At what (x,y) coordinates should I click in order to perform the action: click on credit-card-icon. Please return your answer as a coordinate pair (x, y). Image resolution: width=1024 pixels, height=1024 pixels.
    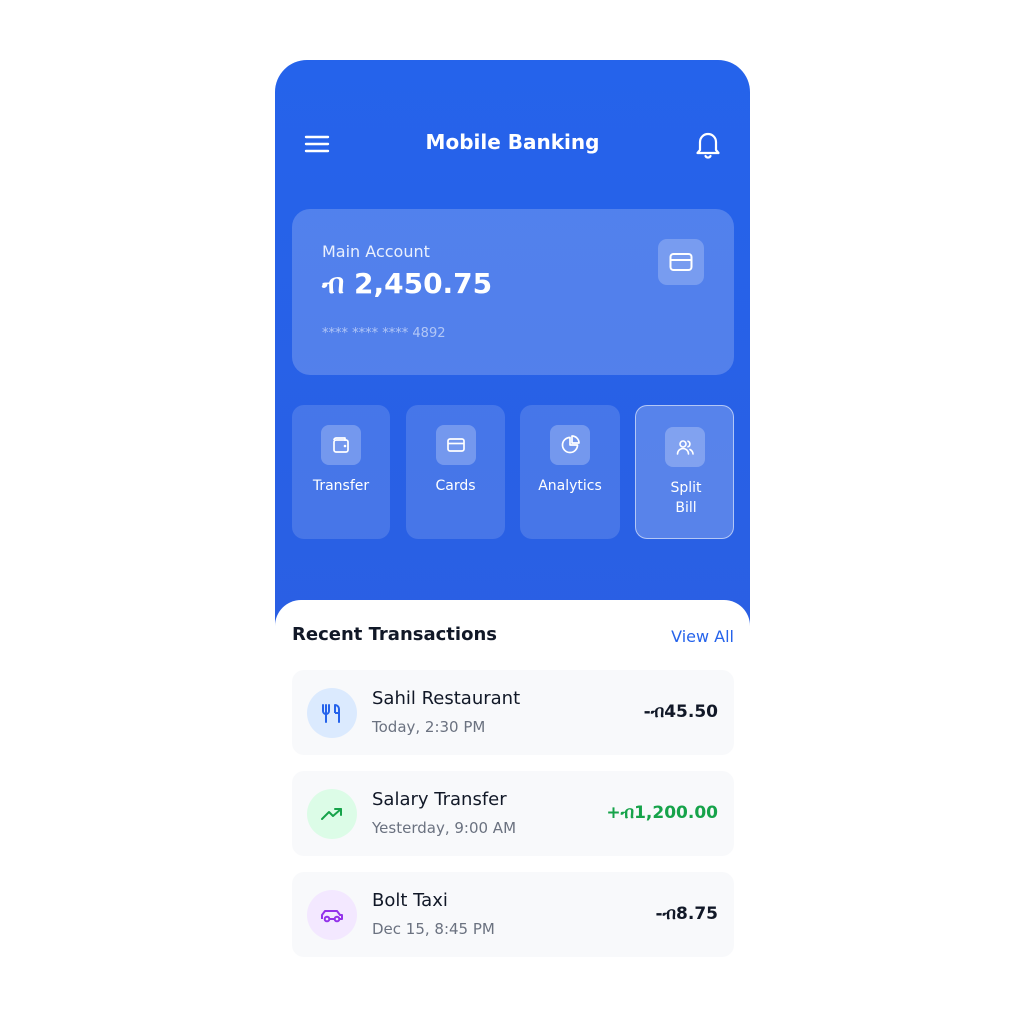
    Looking at the image, I should click on (681, 262).